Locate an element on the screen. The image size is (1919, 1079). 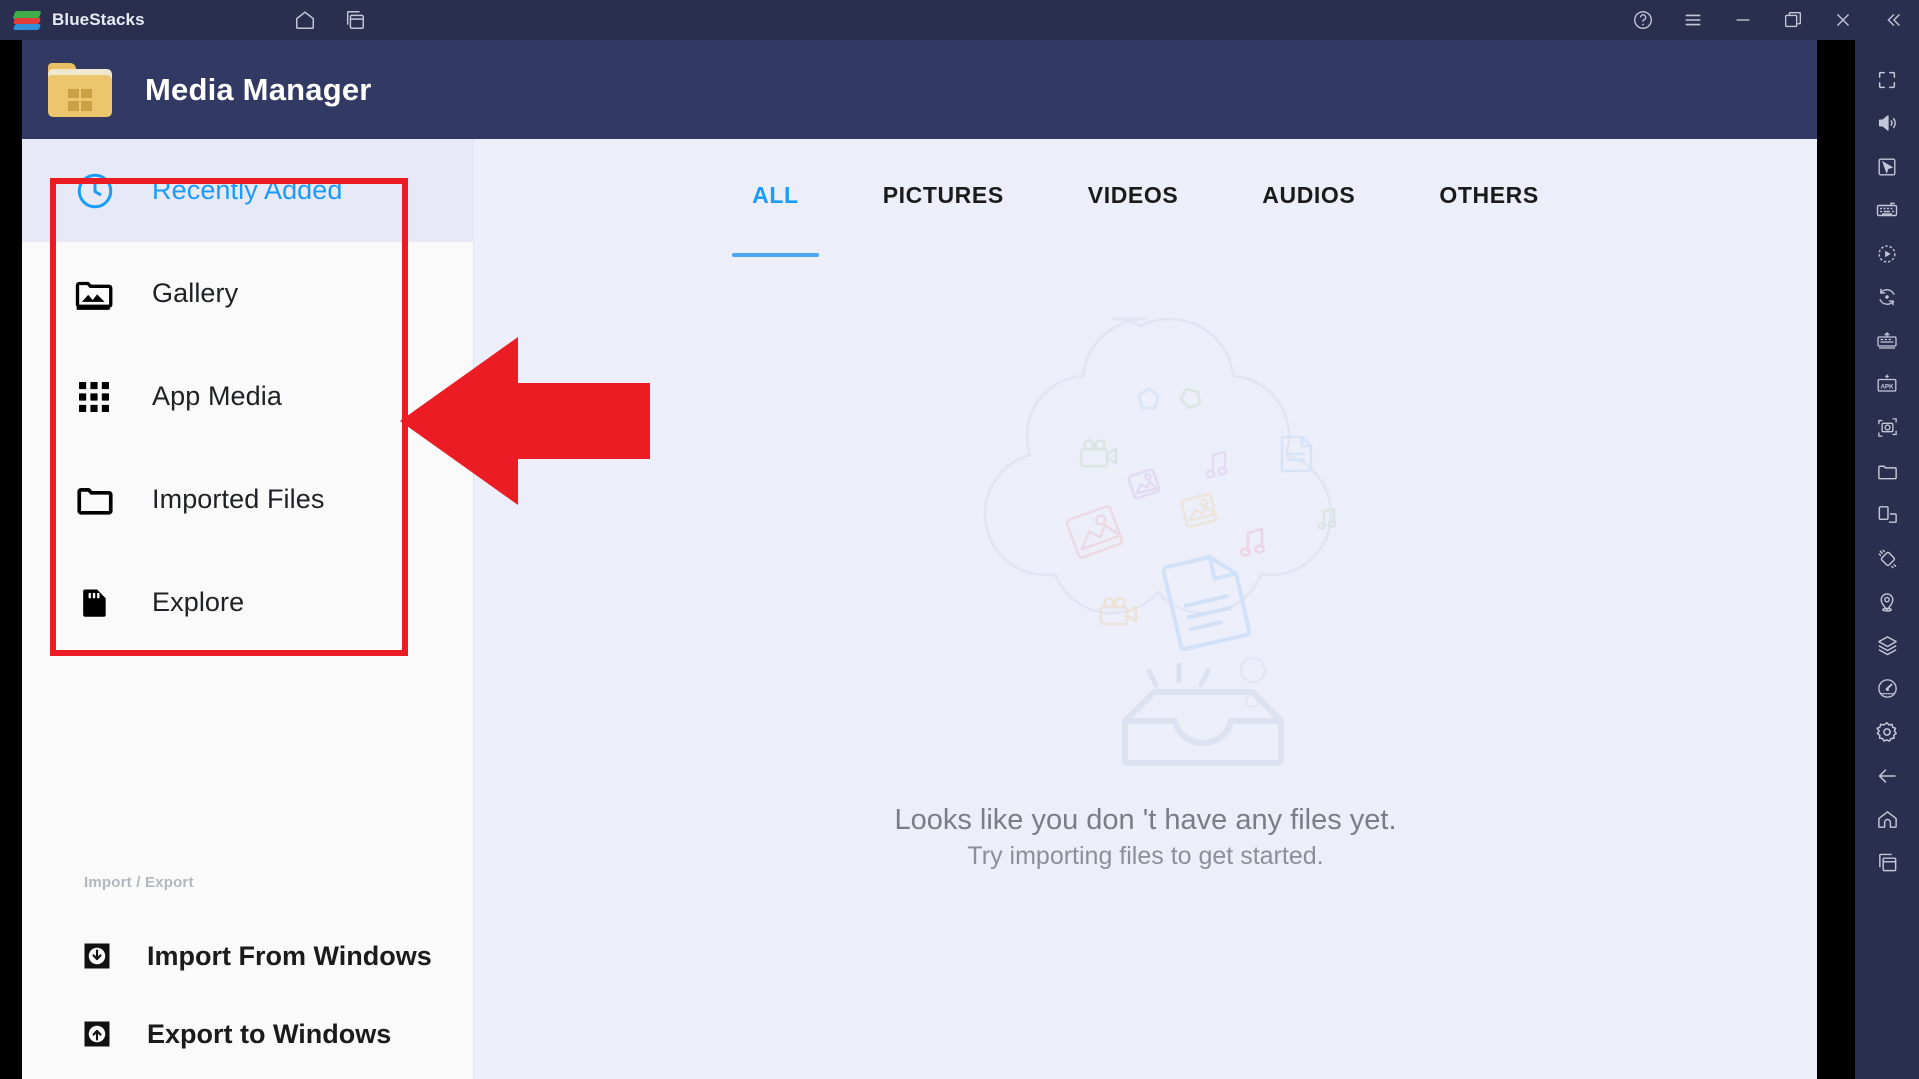
sidebar-item-label: App Media is located at coordinates (217, 396).